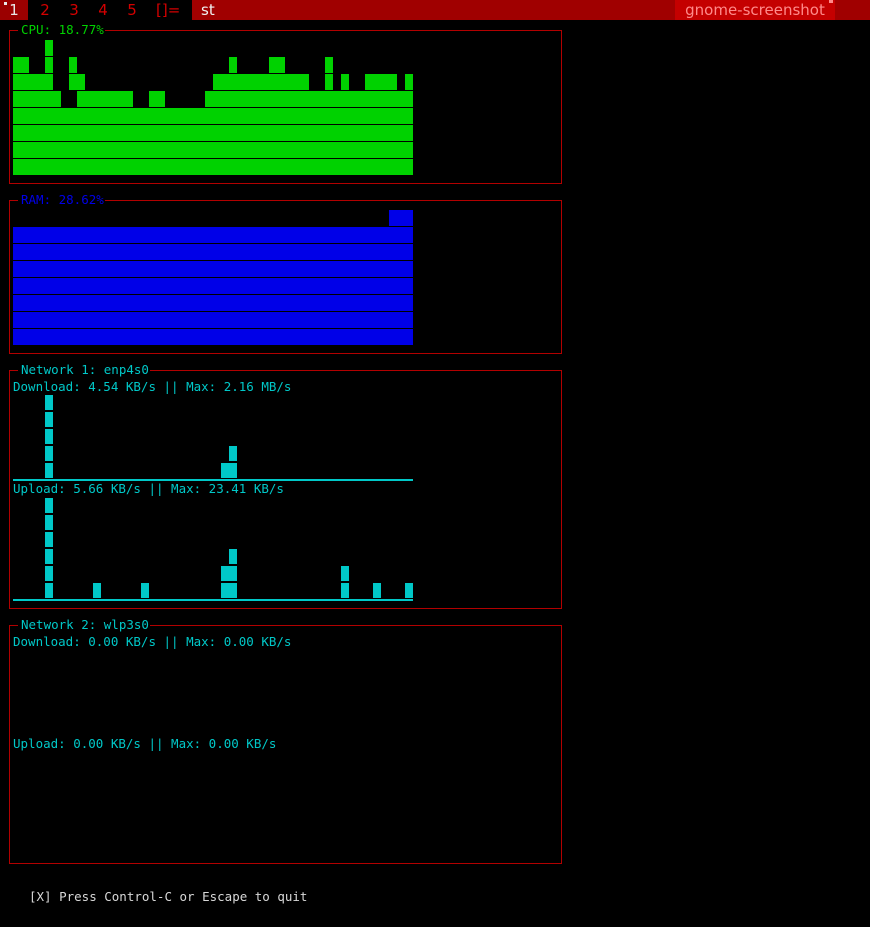 The height and width of the screenshot is (927, 870). What do you see at coordinates (208, 10) in the screenshot?
I see `window-title: st` at bounding box center [208, 10].